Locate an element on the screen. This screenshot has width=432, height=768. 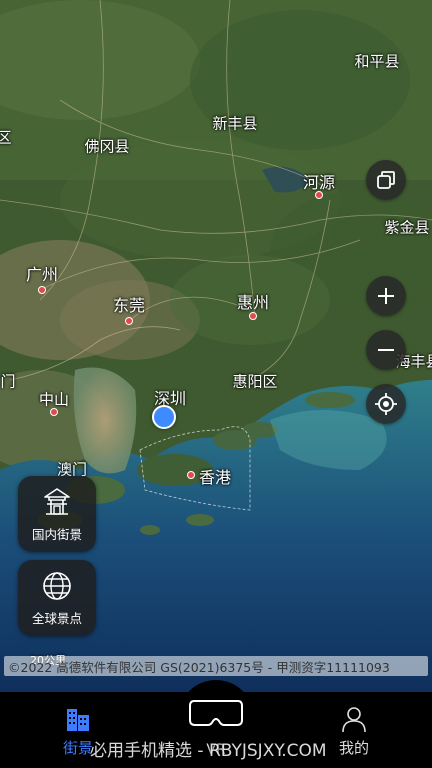
zoom-in-button is located at coordinates (386, 296).